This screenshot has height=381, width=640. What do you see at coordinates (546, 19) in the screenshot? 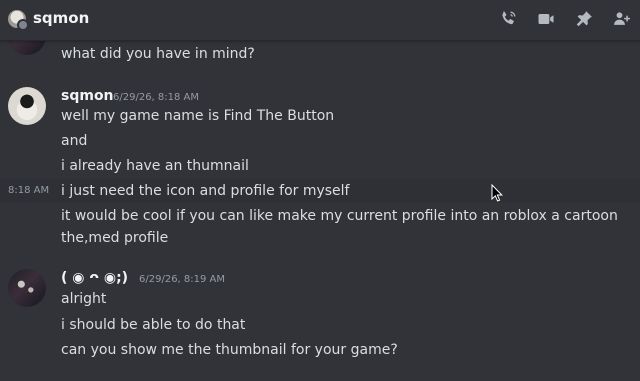
I see `video-camera-icon` at bounding box center [546, 19].